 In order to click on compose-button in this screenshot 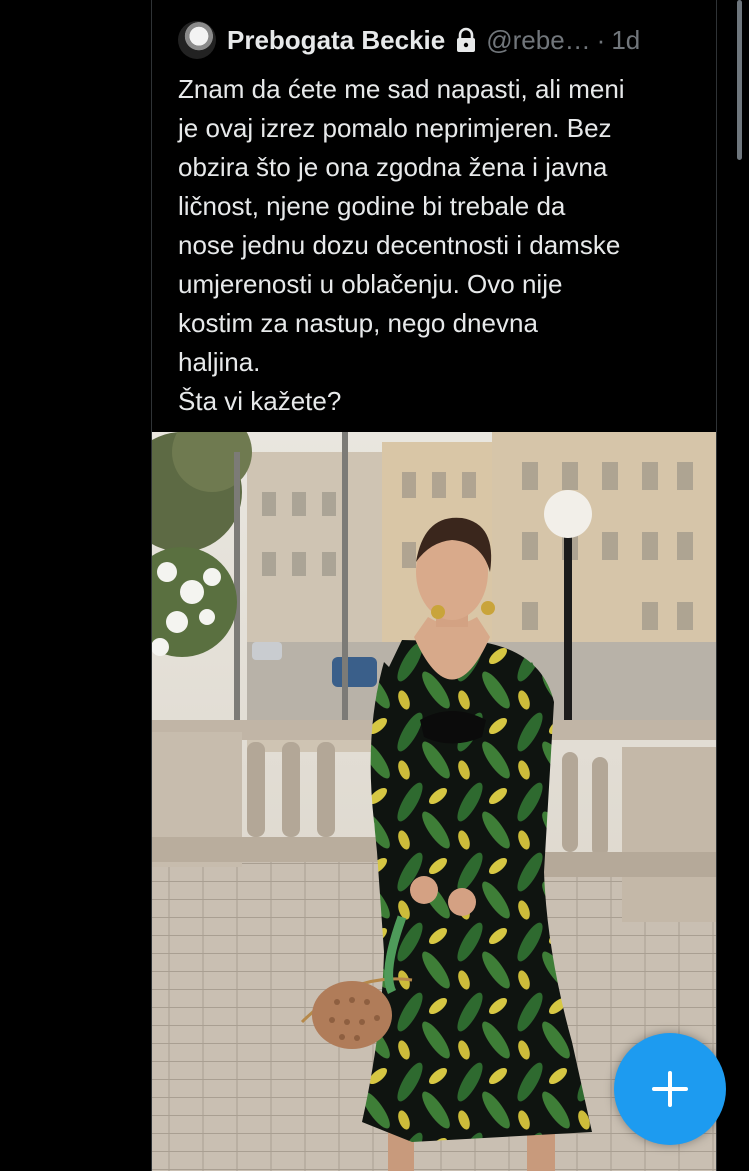, I will do `click(670, 1089)`.